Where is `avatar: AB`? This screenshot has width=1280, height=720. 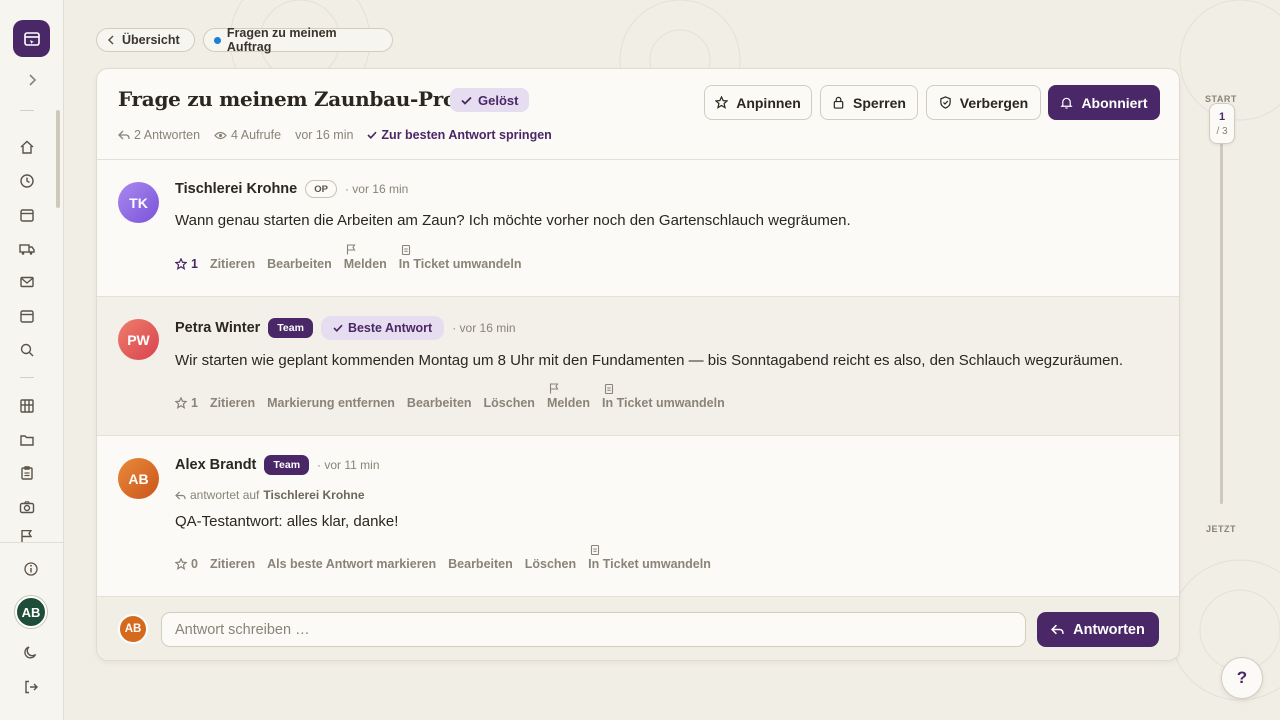
avatar: AB is located at coordinates (138, 478).